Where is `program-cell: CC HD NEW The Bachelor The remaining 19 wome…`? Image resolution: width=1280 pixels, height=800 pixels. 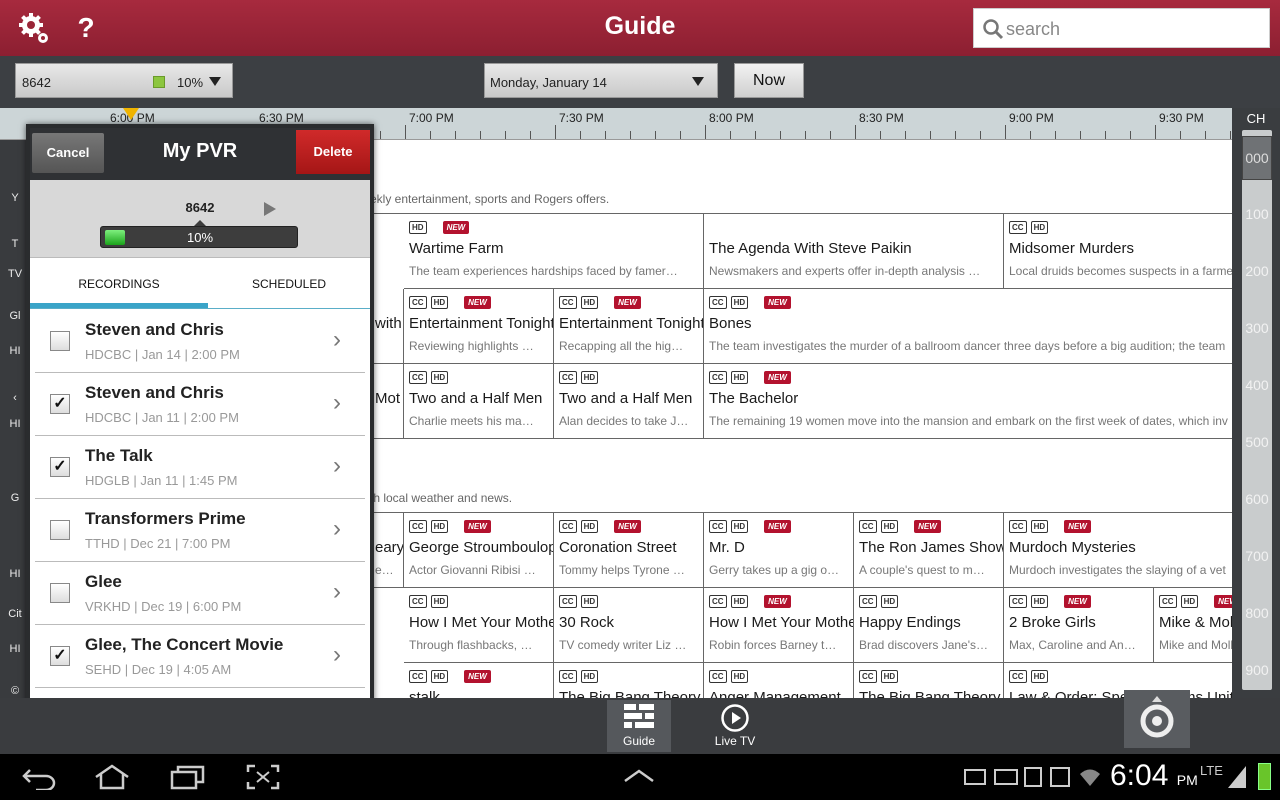 program-cell: CC HD NEW The Bachelor The remaining 19 wome… is located at coordinates (968, 401).